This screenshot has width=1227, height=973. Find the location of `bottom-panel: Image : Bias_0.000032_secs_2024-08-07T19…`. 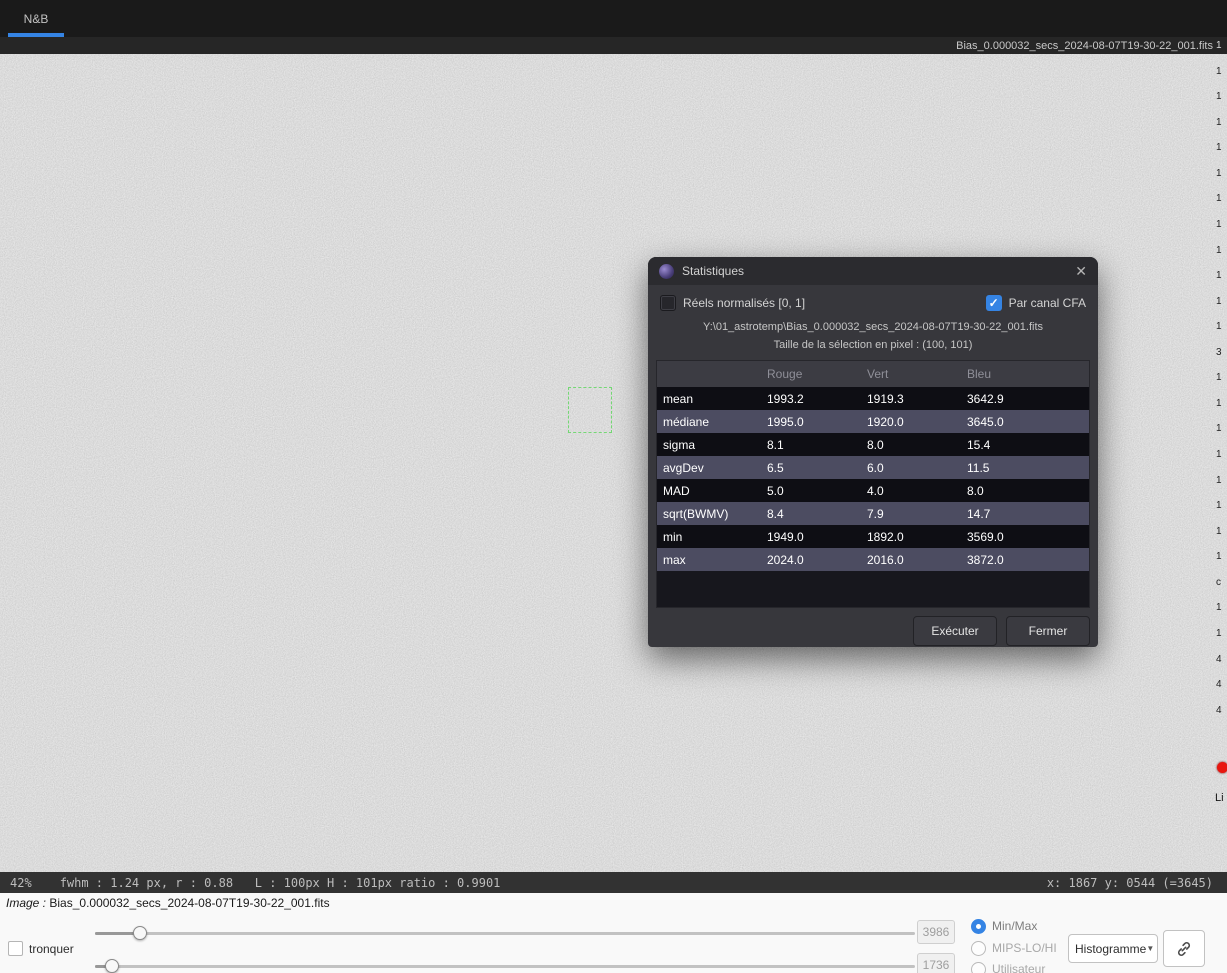

bottom-panel: Image : Bias_0.000032_secs_2024-08-07T19… is located at coordinates (613, 933).